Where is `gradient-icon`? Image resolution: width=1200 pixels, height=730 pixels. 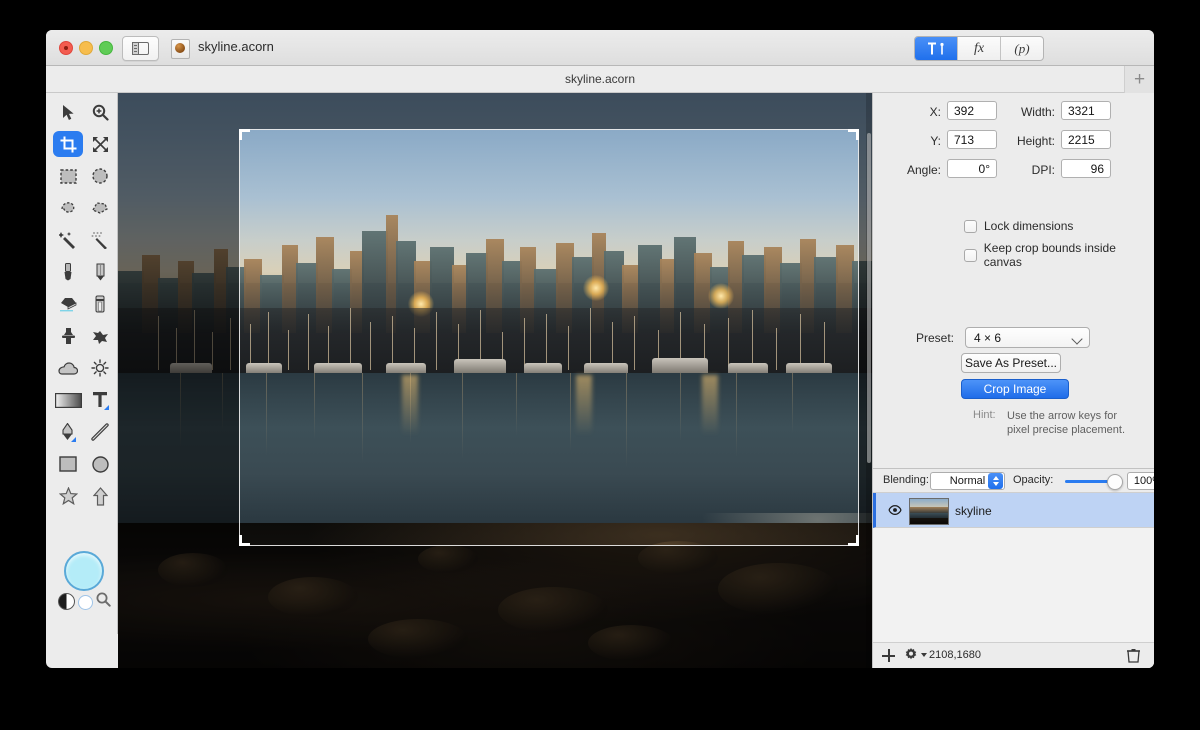 gradient-icon is located at coordinates (68, 400).